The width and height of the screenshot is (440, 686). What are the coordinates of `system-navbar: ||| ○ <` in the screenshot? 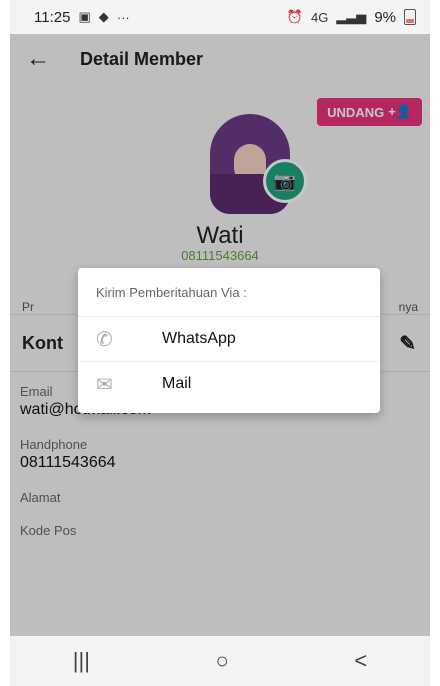 It's located at (220, 661).